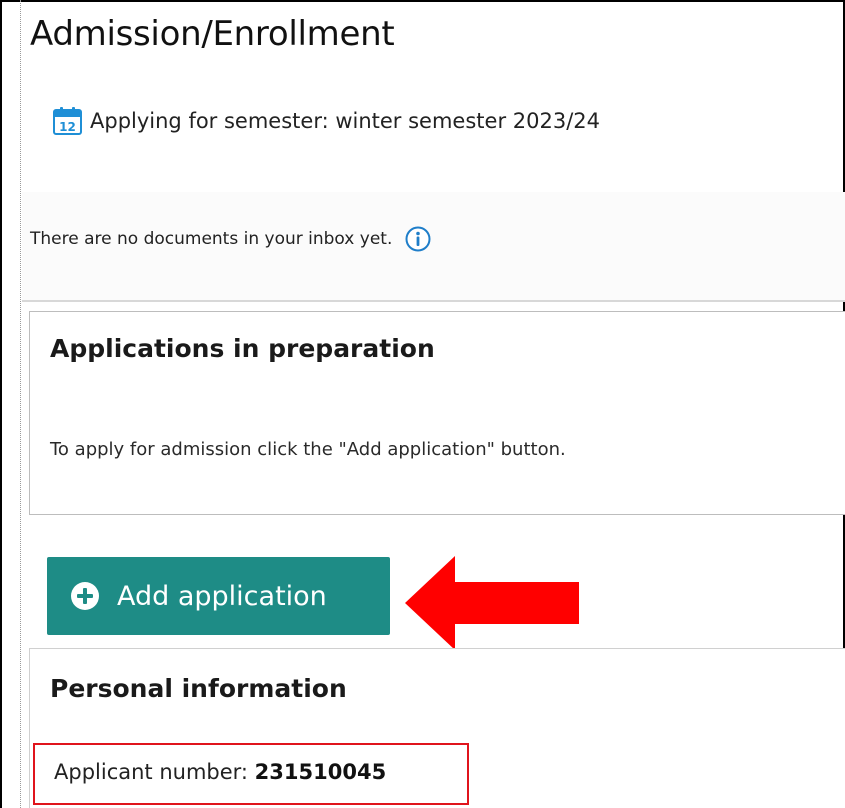  Describe the element at coordinates (154, 772) in the screenshot. I see `applicant-number-label: Applicant number:` at that location.